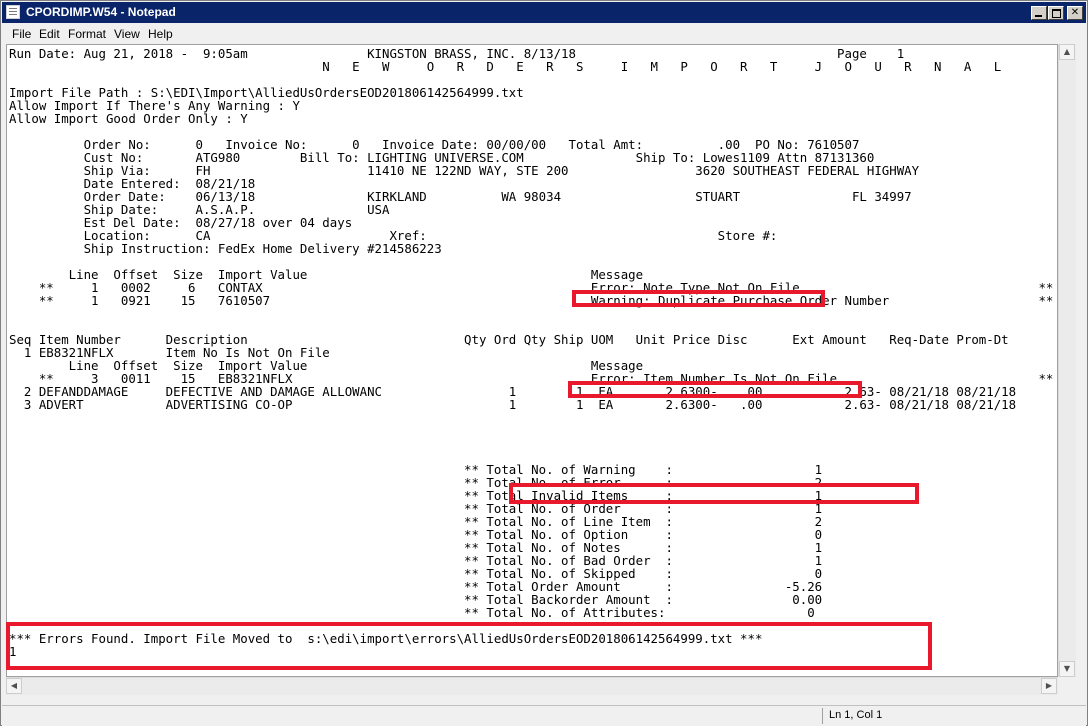  What do you see at coordinates (544, 12) in the screenshot?
I see `title-bar: CPORDIMP.W54 - Notepad ✕` at bounding box center [544, 12].